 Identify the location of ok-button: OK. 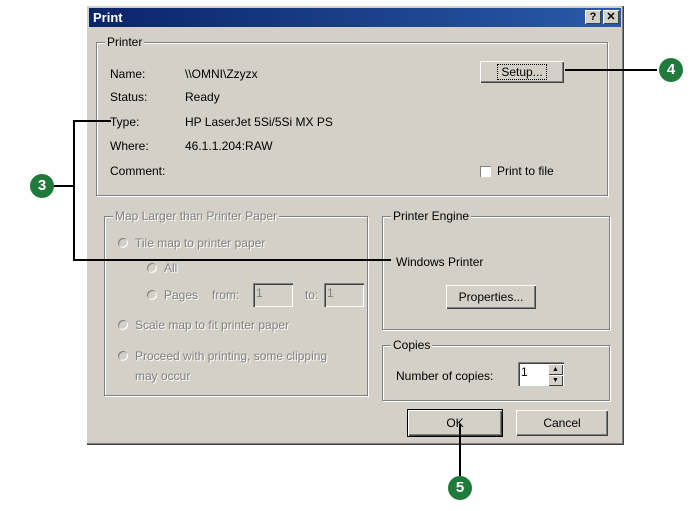
(455, 423).